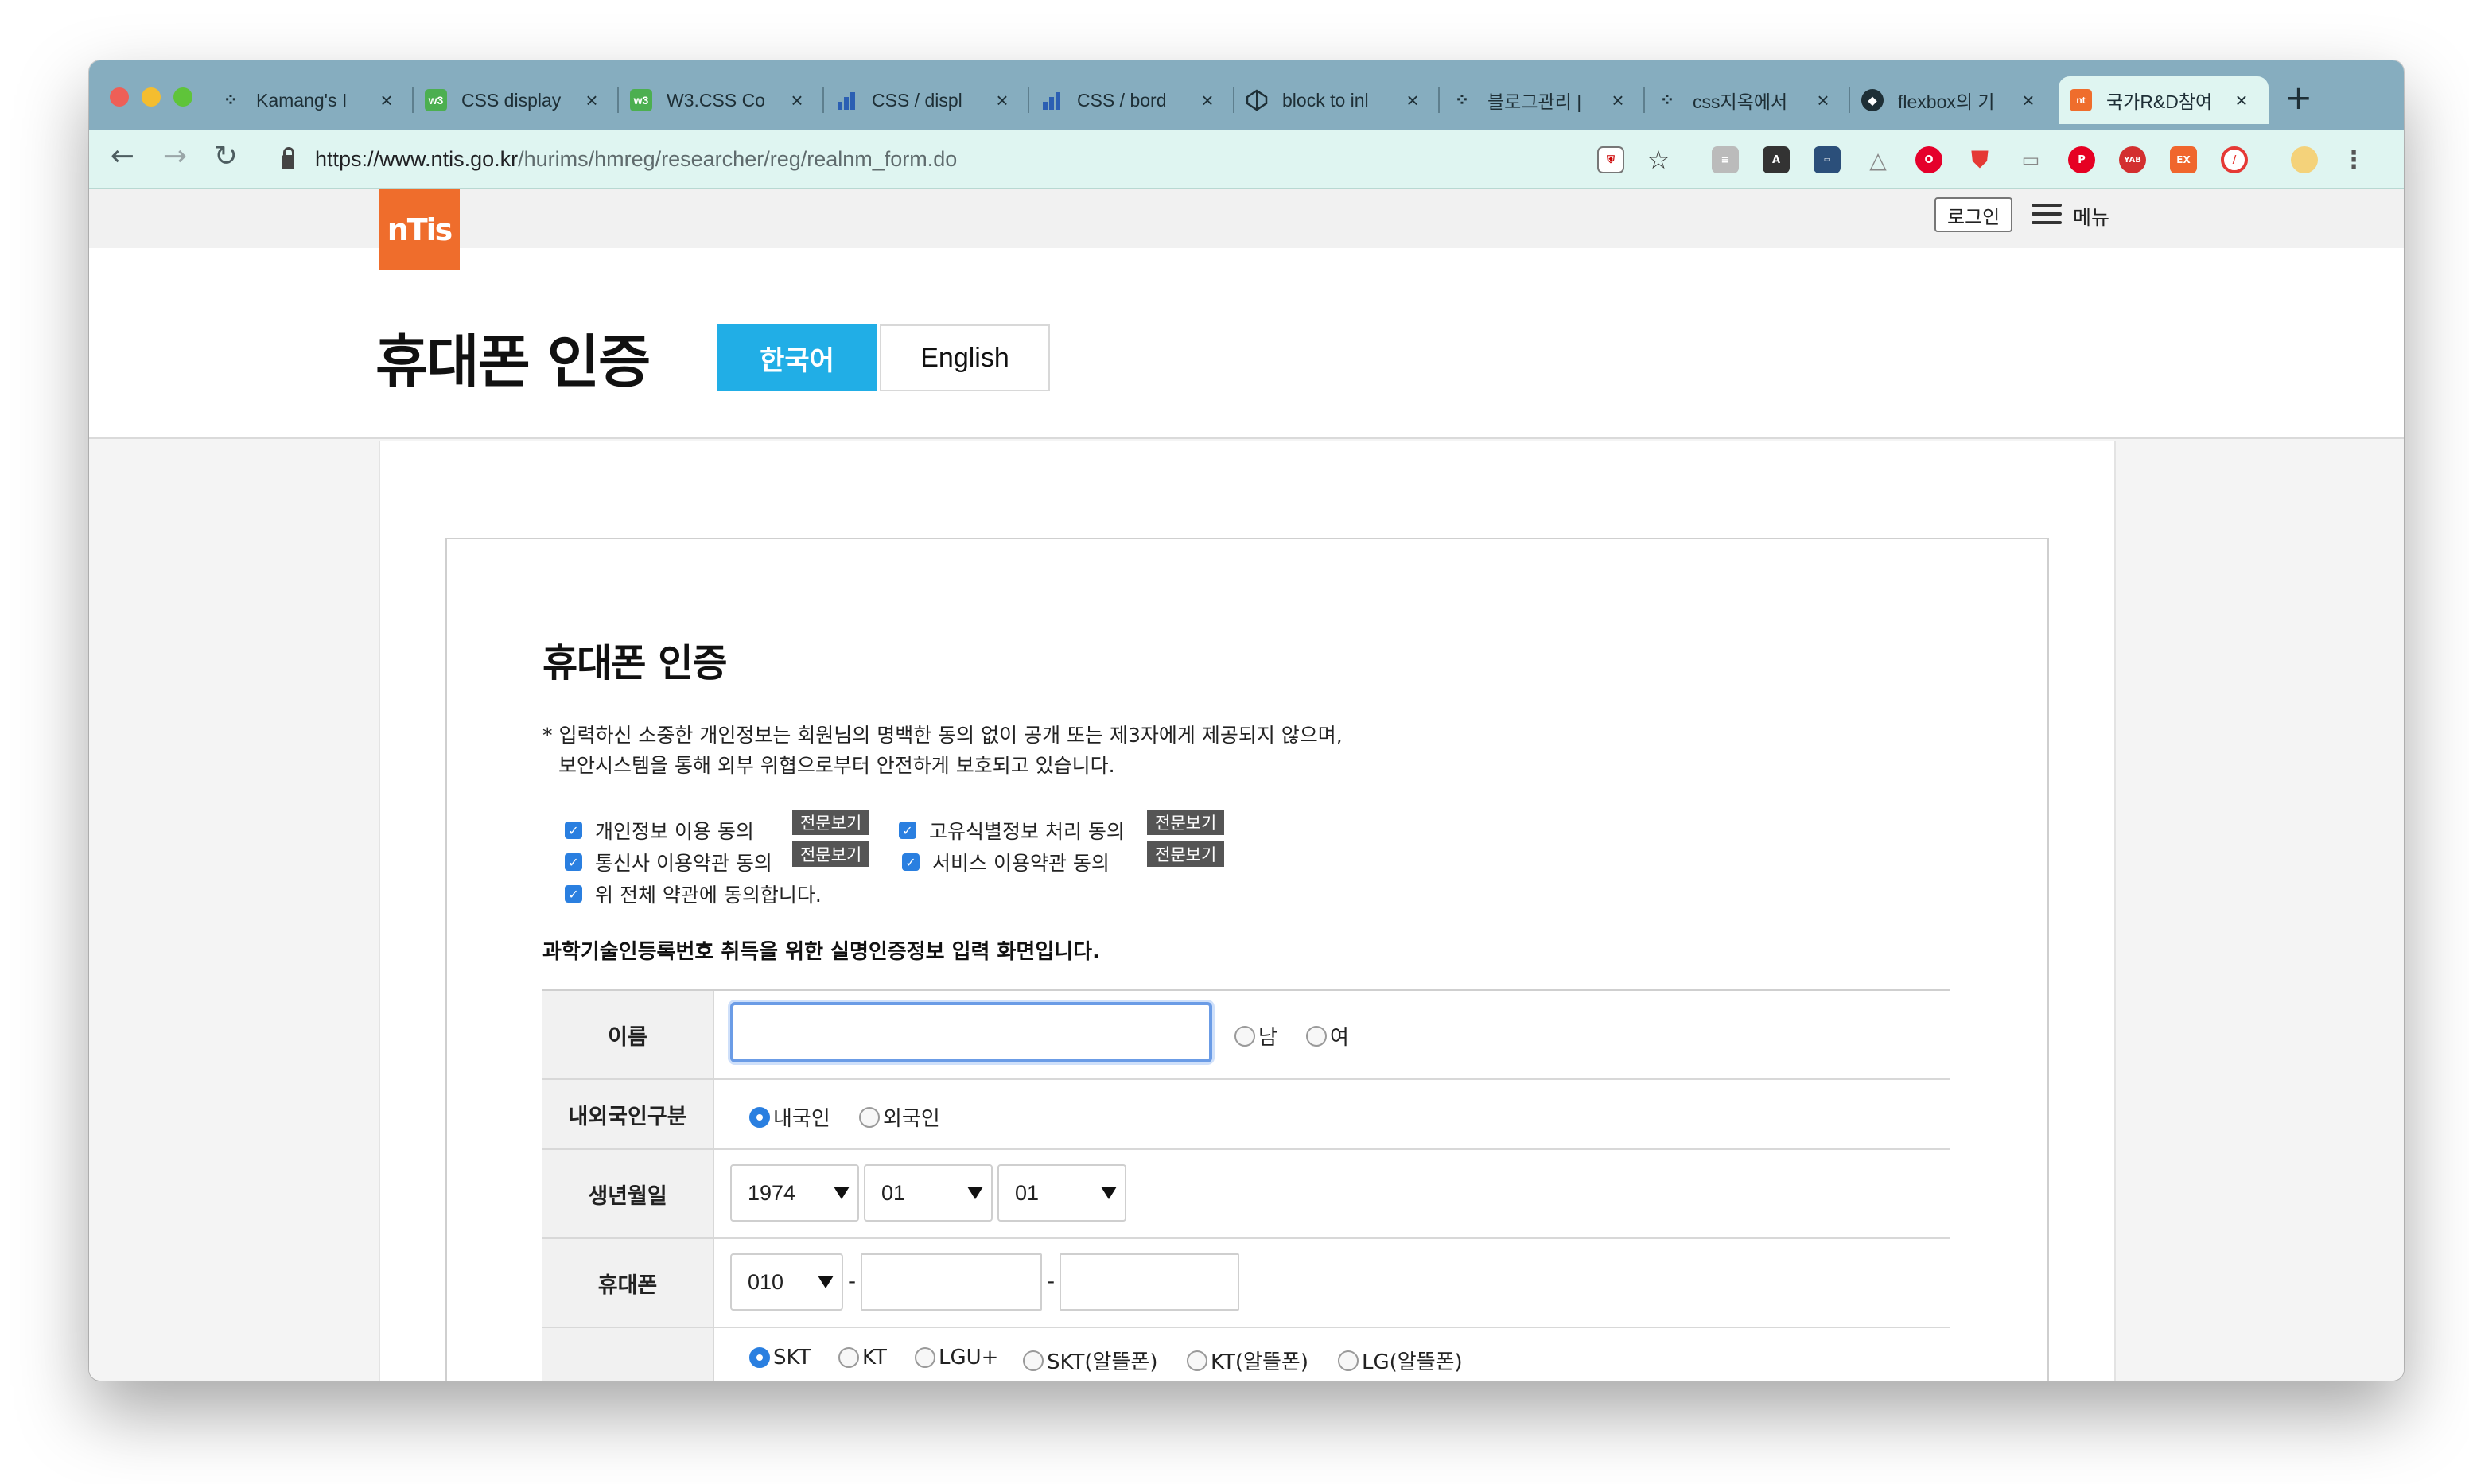 Image resolution: width=2469 pixels, height=1484 pixels. What do you see at coordinates (1012, 830) in the screenshot?
I see `agree-unique-id-checkbox: ✓ 고유식별정보 처리 동의` at bounding box center [1012, 830].